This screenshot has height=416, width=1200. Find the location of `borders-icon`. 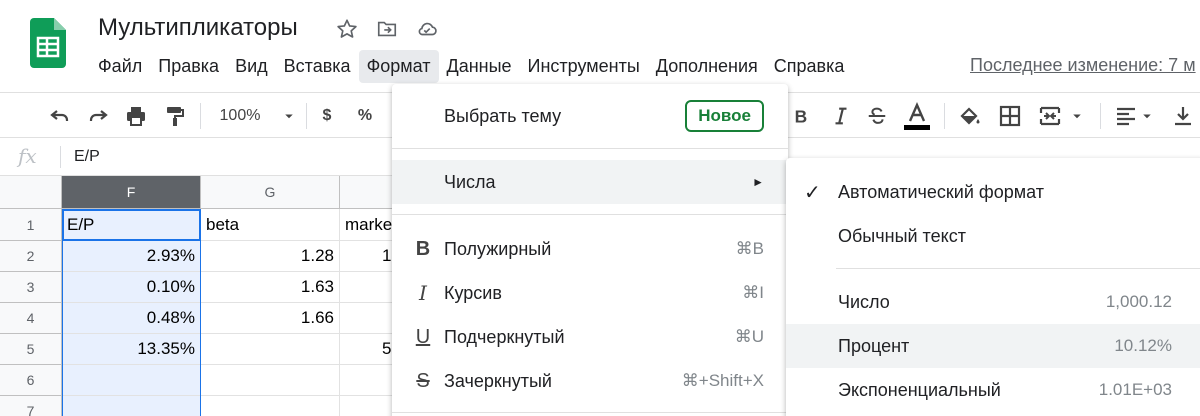

borders-icon is located at coordinates (1010, 116).